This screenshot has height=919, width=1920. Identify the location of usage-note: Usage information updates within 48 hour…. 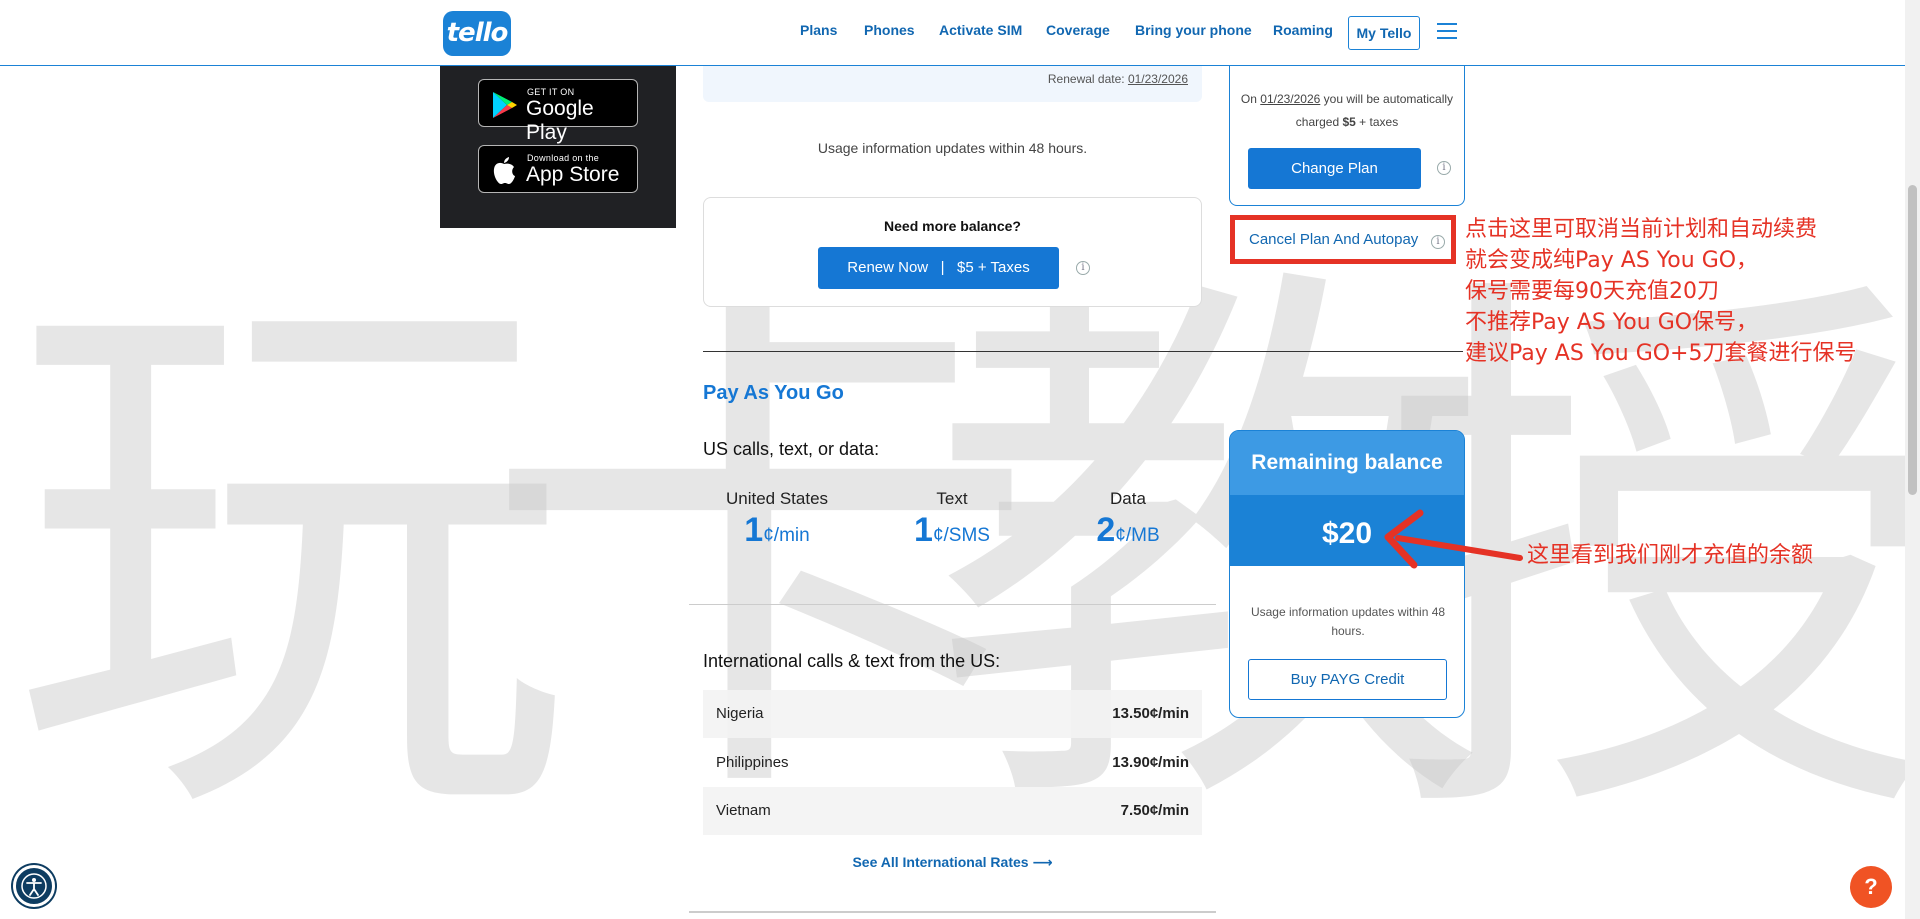
(952, 148).